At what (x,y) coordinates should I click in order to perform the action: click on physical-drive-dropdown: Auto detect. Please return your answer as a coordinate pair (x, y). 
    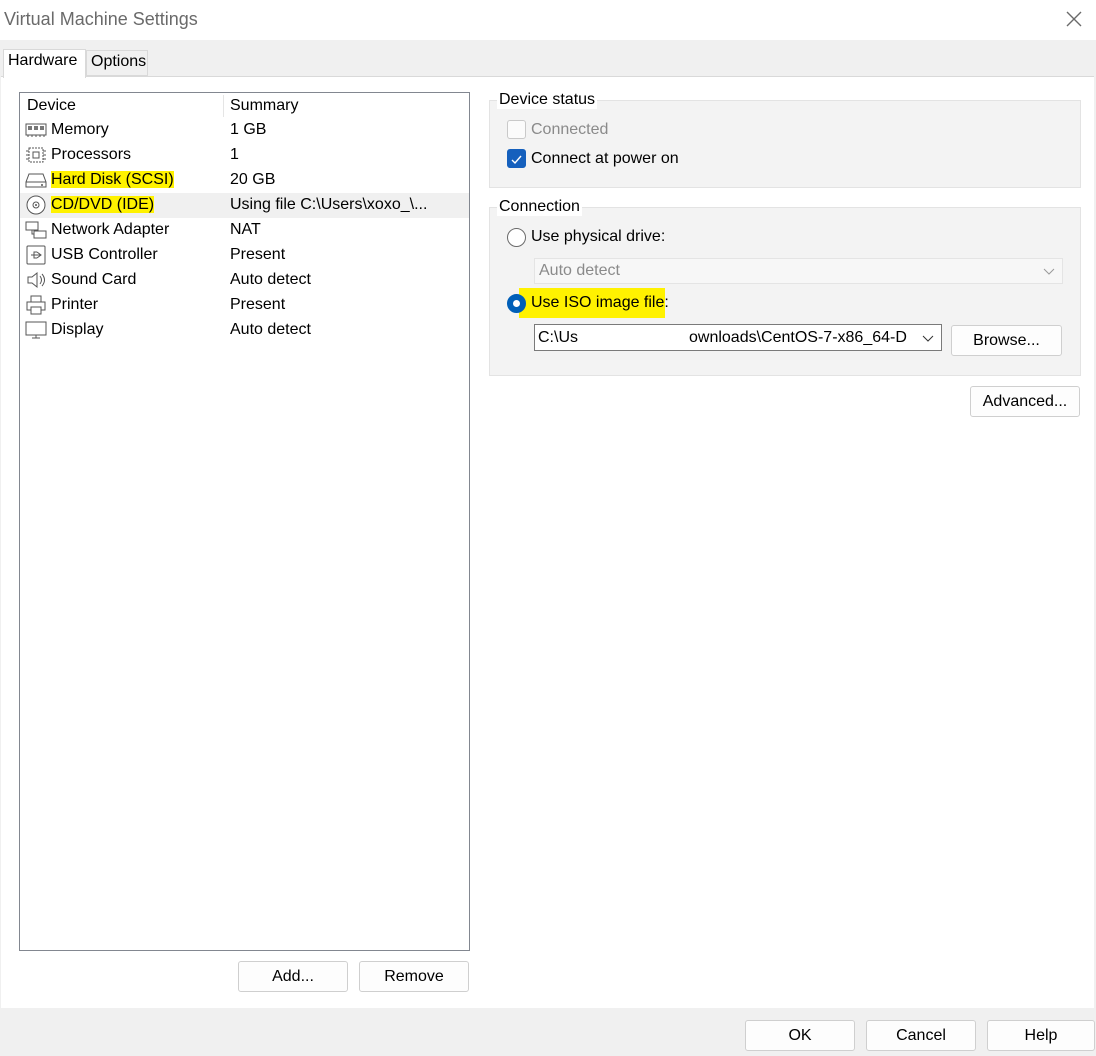
    Looking at the image, I should click on (798, 271).